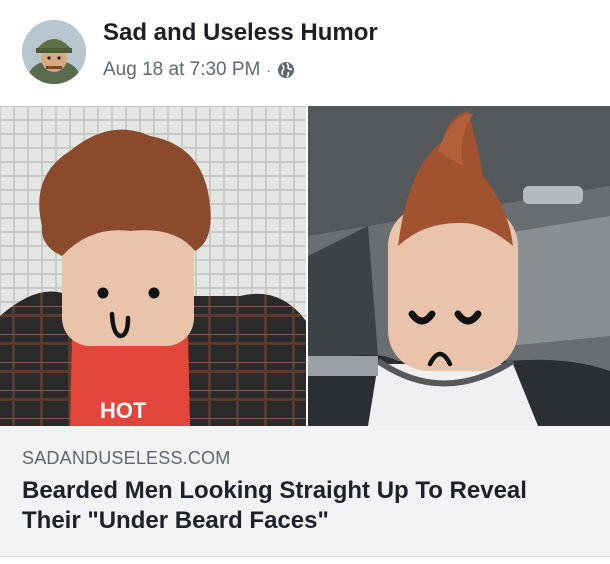 The image size is (610, 564). I want to click on page-avatar, so click(54, 52).